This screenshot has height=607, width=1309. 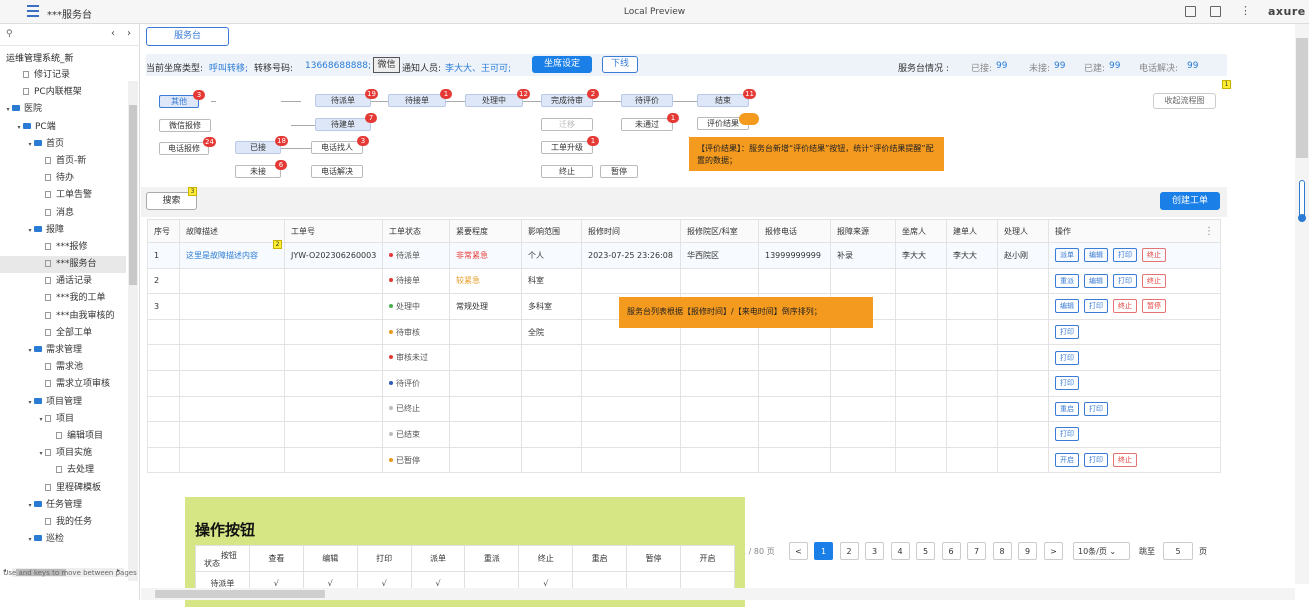 I want to click on menu-icon, so click(x=33, y=11).